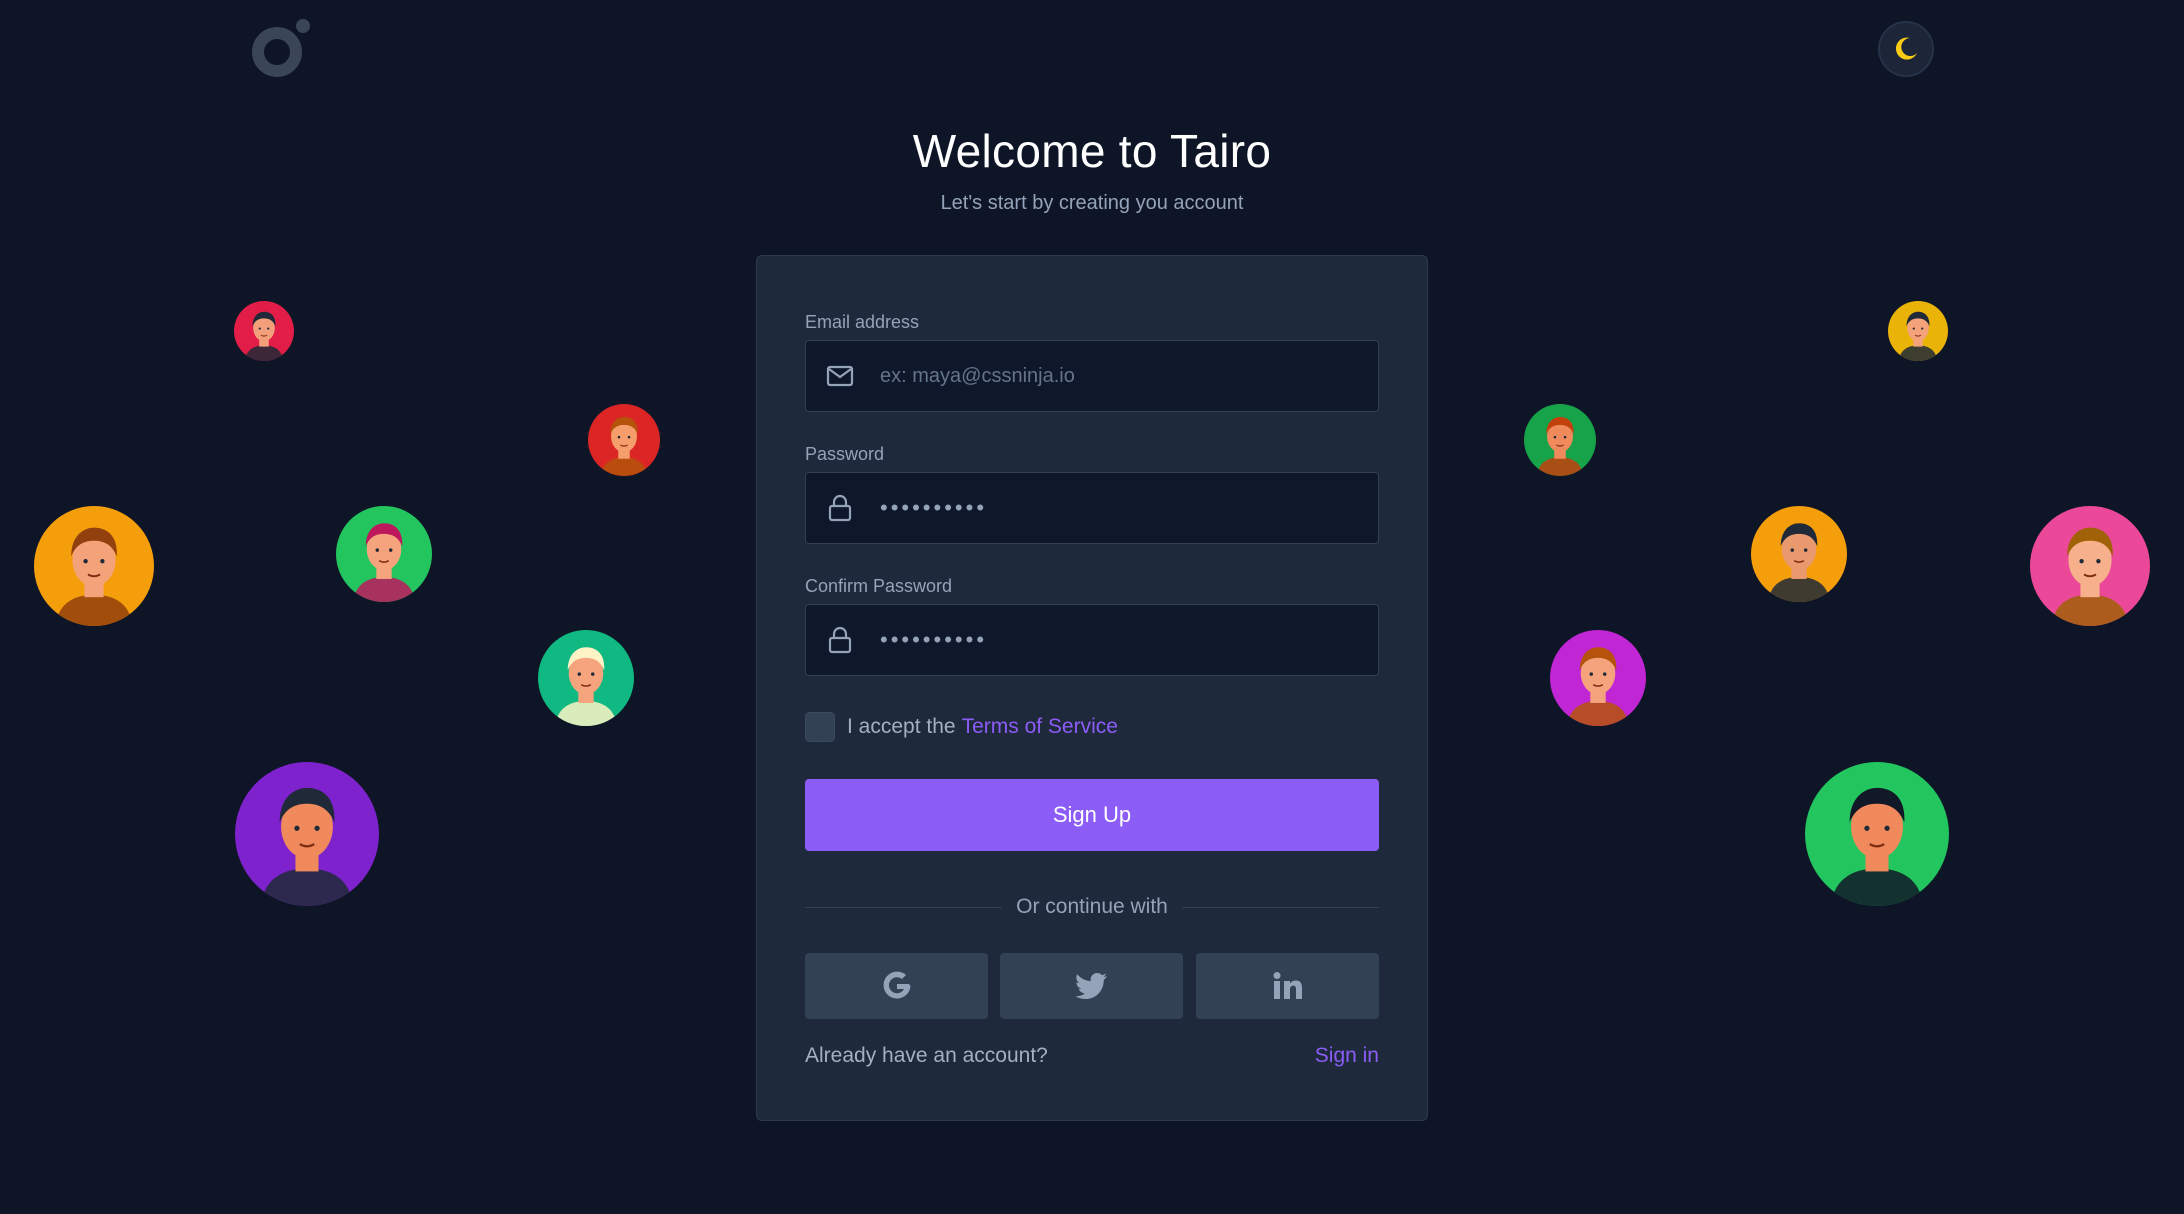 The width and height of the screenshot is (2184, 1214). What do you see at coordinates (1092, 640) in the screenshot?
I see `confirm-password-field-wrapper: ••••••••••` at bounding box center [1092, 640].